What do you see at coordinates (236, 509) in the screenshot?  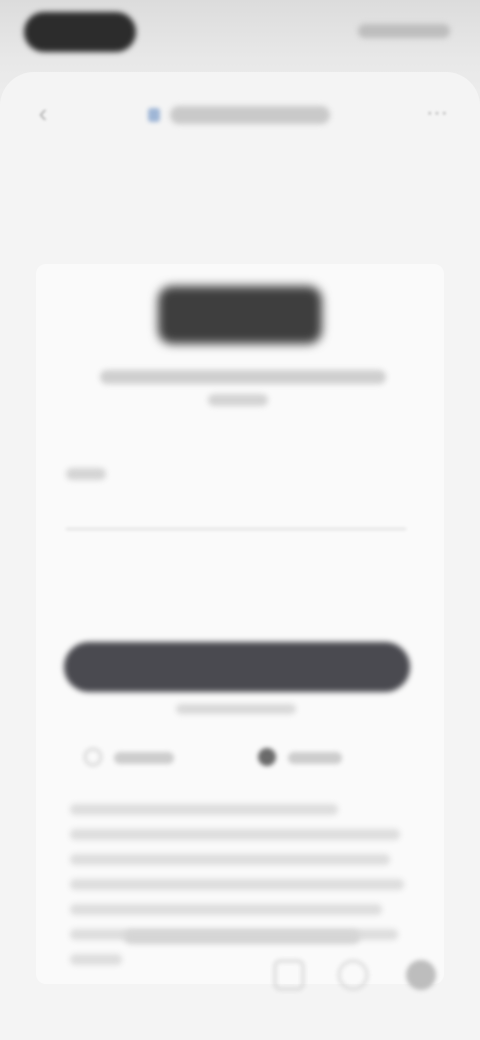 I see `text-input` at bounding box center [236, 509].